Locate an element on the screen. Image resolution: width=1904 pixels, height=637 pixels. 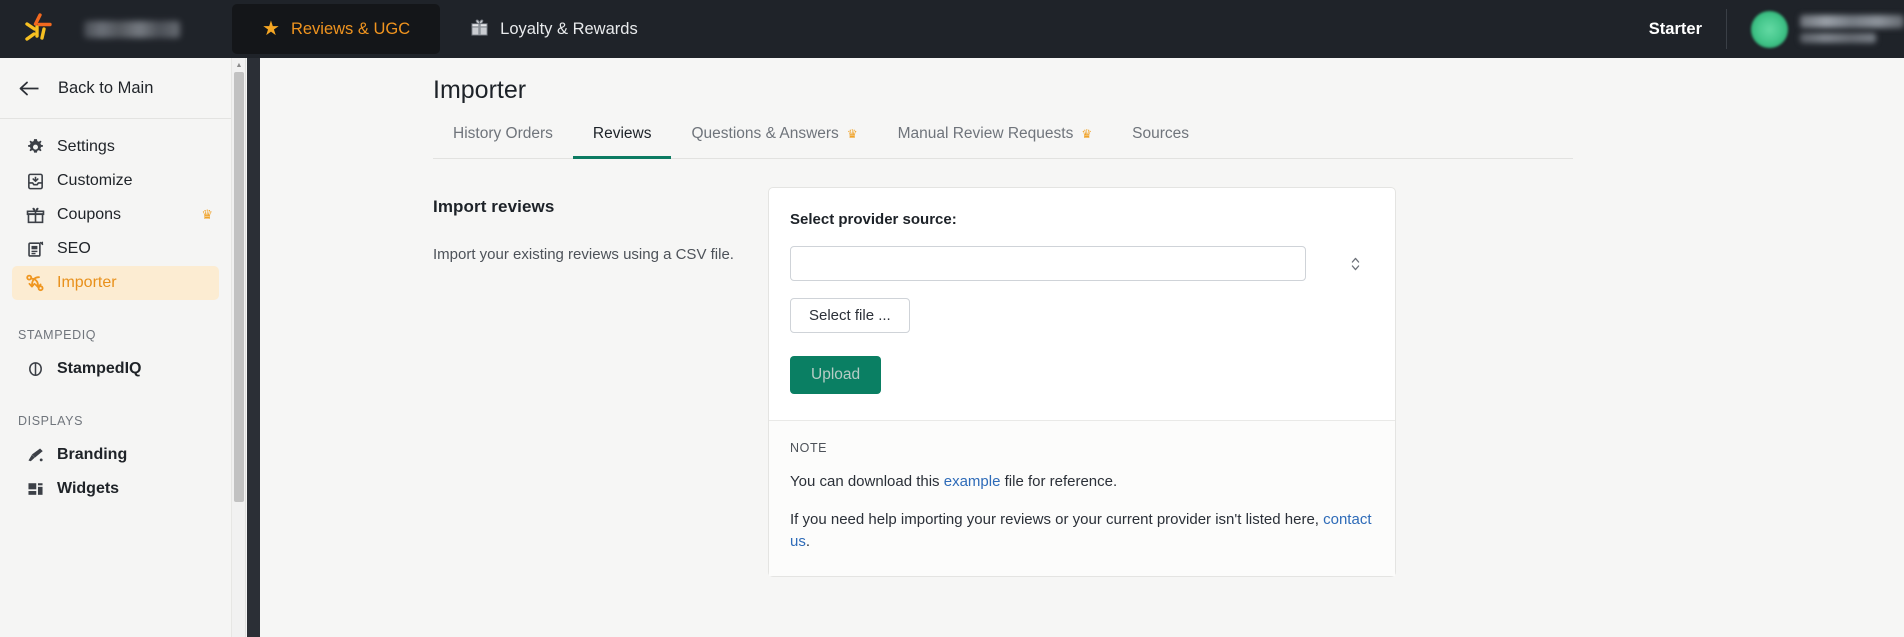
sidebar-divider is located at coordinates (115, 118).